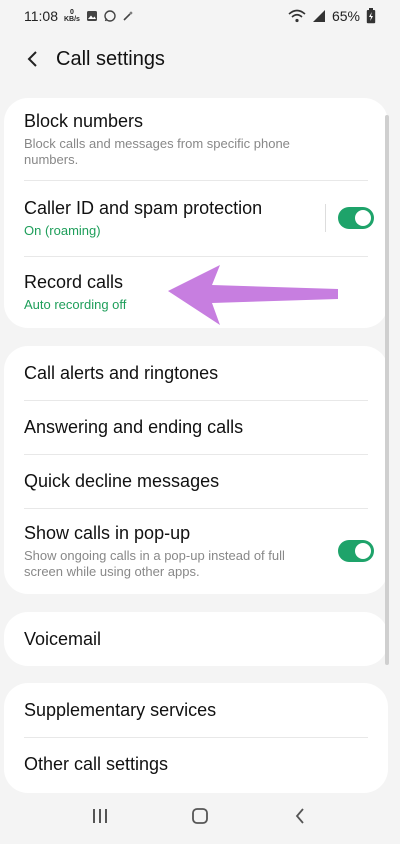 The height and width of the screenshot is (844, 400). What do you see at coordinates (297, 16) in the screenshot?
I see `wifi-icon` at bounding box center [297, 16].